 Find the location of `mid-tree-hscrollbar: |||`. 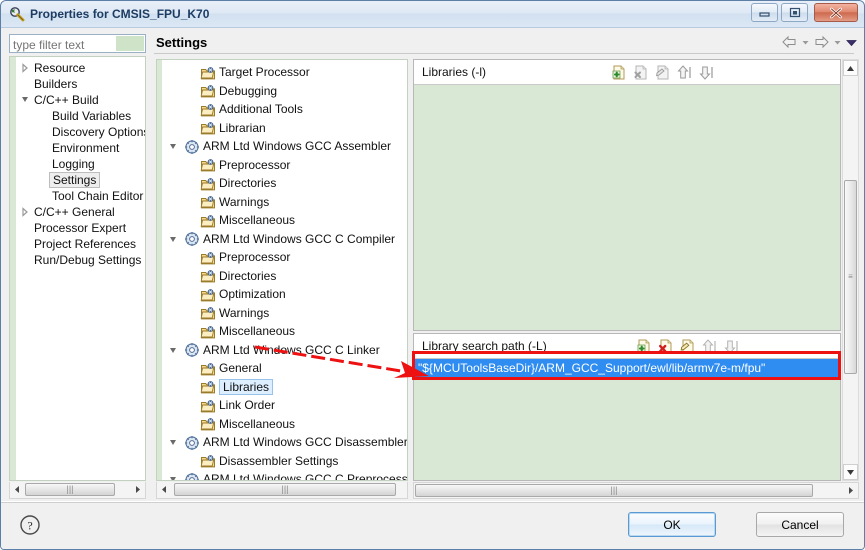

mid-tree-hscrollbar: ||| is located at coordinates (282, 490).